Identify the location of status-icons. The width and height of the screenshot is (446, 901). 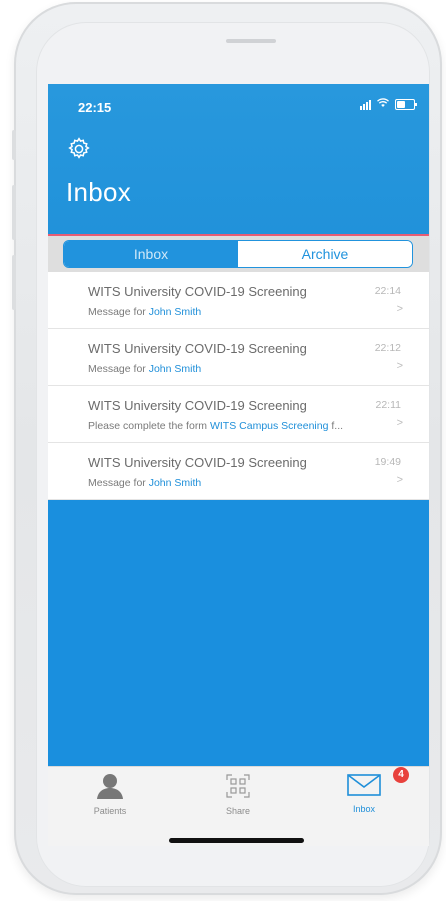
(388, 104).